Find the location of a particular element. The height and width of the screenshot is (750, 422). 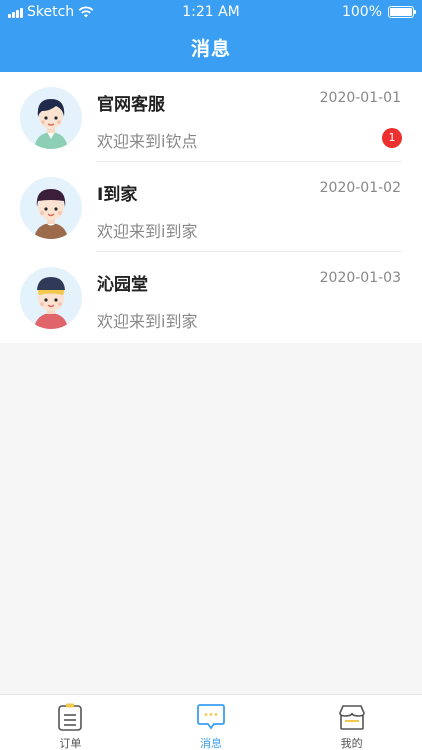

tab-messages: 消息 is located at coordinates (211, 722).